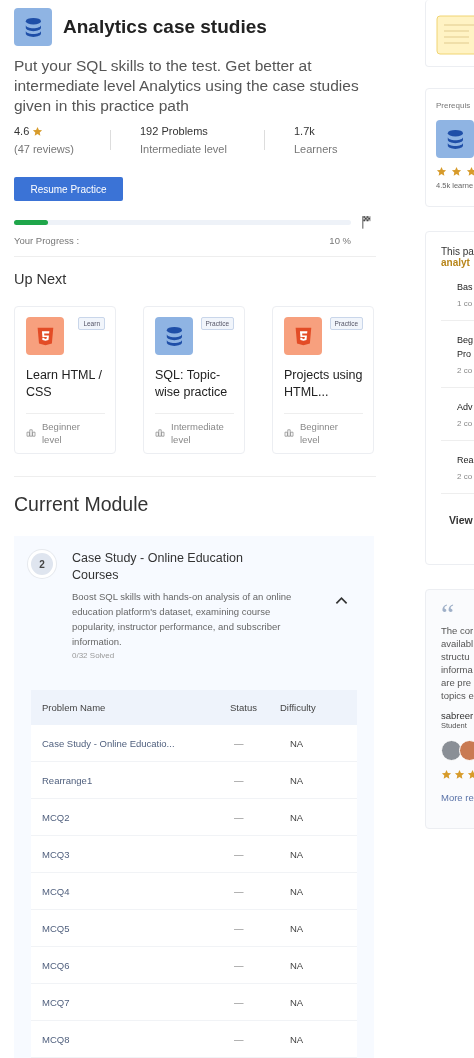 Image resolution: width=474 pixels, height=1058 pixels. What do you see at coordinates (457, 643) in the screenshot?
I see `review-text: availabl` at bounding box center [457, 643].